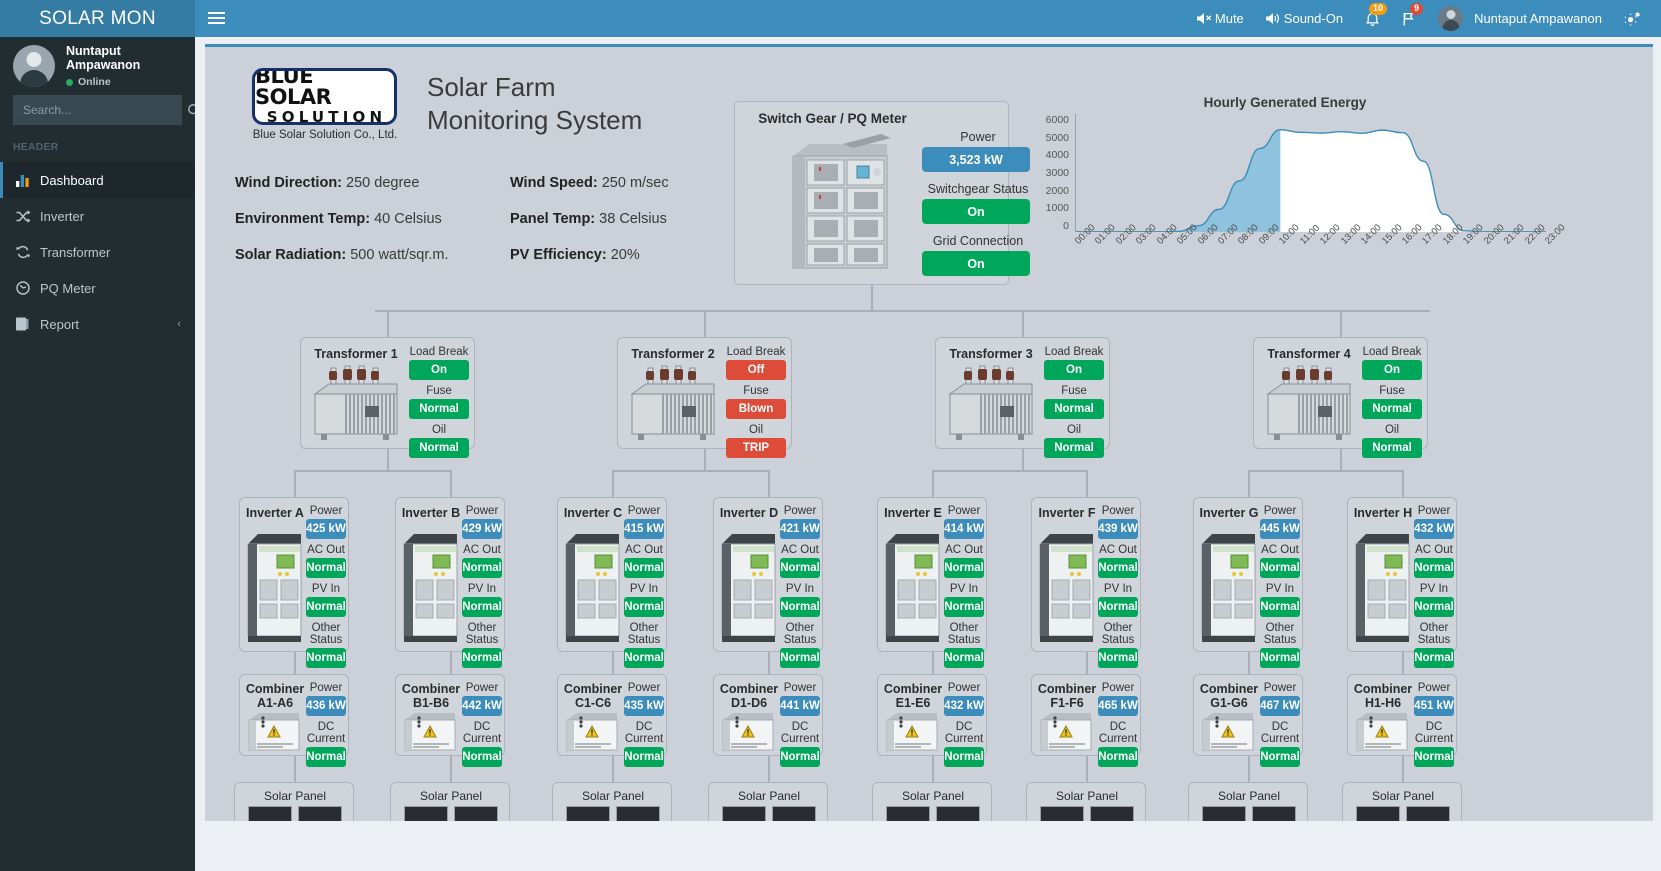 This screenshot has width=1661, height=871. Describe the element at coordinates (1520, 18) in the screenshot. I see `user-menu: Nuntaput Ampawanon` at that location.